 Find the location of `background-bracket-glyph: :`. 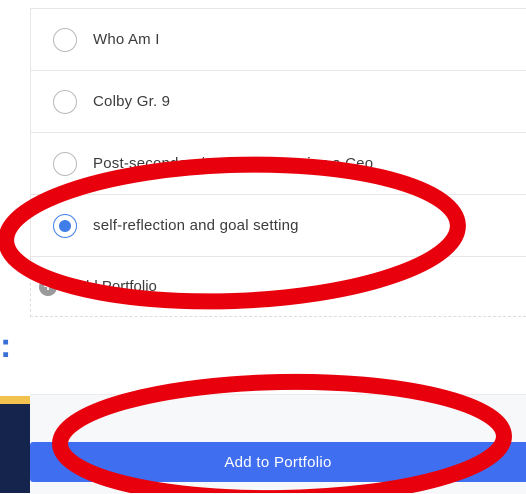

background-bracket-glyph: : is located at coordinates (6, 346).